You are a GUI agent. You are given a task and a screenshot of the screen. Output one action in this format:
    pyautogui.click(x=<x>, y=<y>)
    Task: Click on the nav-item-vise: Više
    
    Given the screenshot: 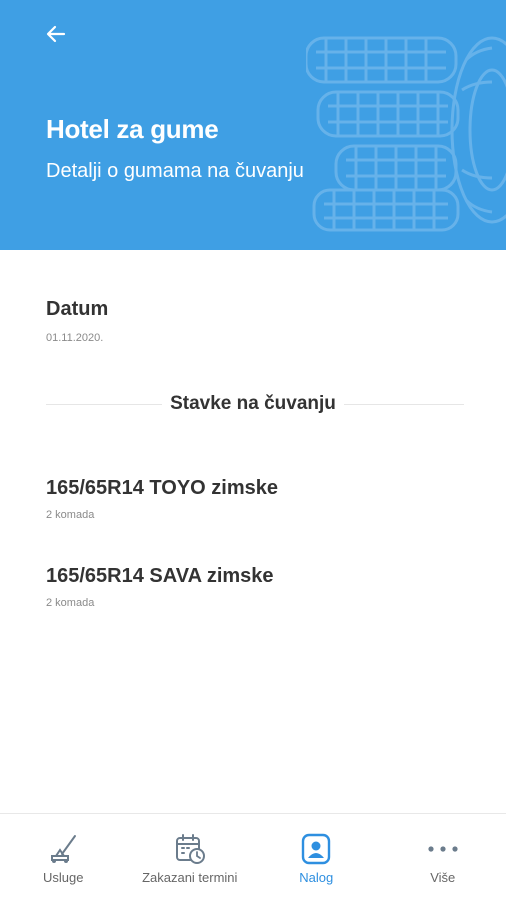 What is the action you would take?
    pyautogui.click(x=443, y=857)
    